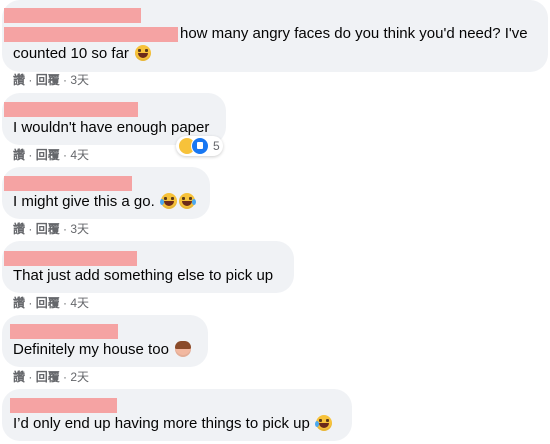 Image resolution: width=550 pixels, height=444 pixels. I want to click on comment-actions: 讚 · 回覆 · 2天, so click(51, 377).